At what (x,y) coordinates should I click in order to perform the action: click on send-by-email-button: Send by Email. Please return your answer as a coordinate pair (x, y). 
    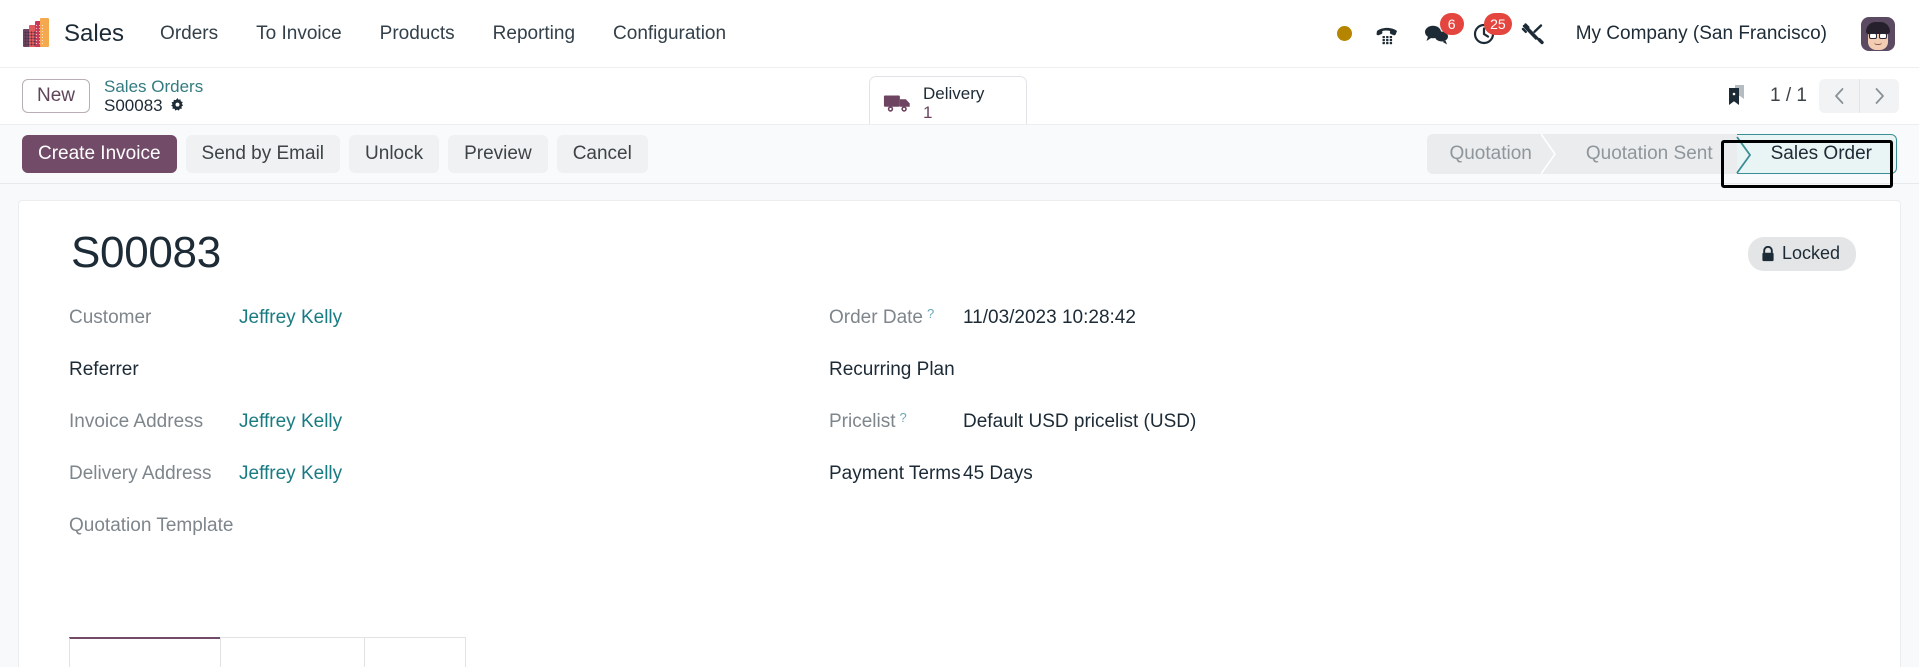
    Looking at the image, I should click on (263, 154).